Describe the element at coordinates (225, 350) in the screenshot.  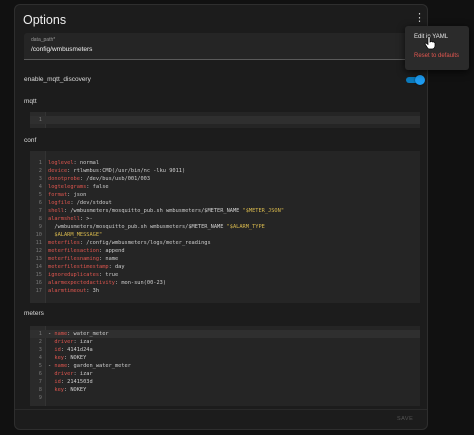
I see `code-line: 3 id: 4141d24a` at that location.